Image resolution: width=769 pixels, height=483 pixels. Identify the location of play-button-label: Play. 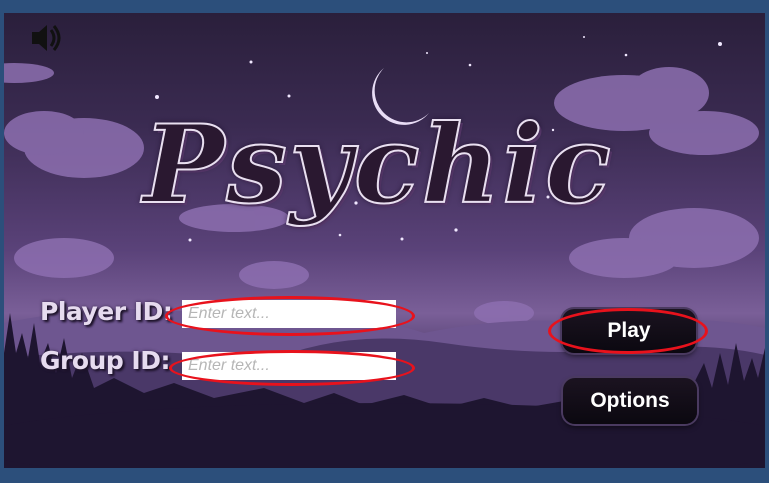
(629, 330).